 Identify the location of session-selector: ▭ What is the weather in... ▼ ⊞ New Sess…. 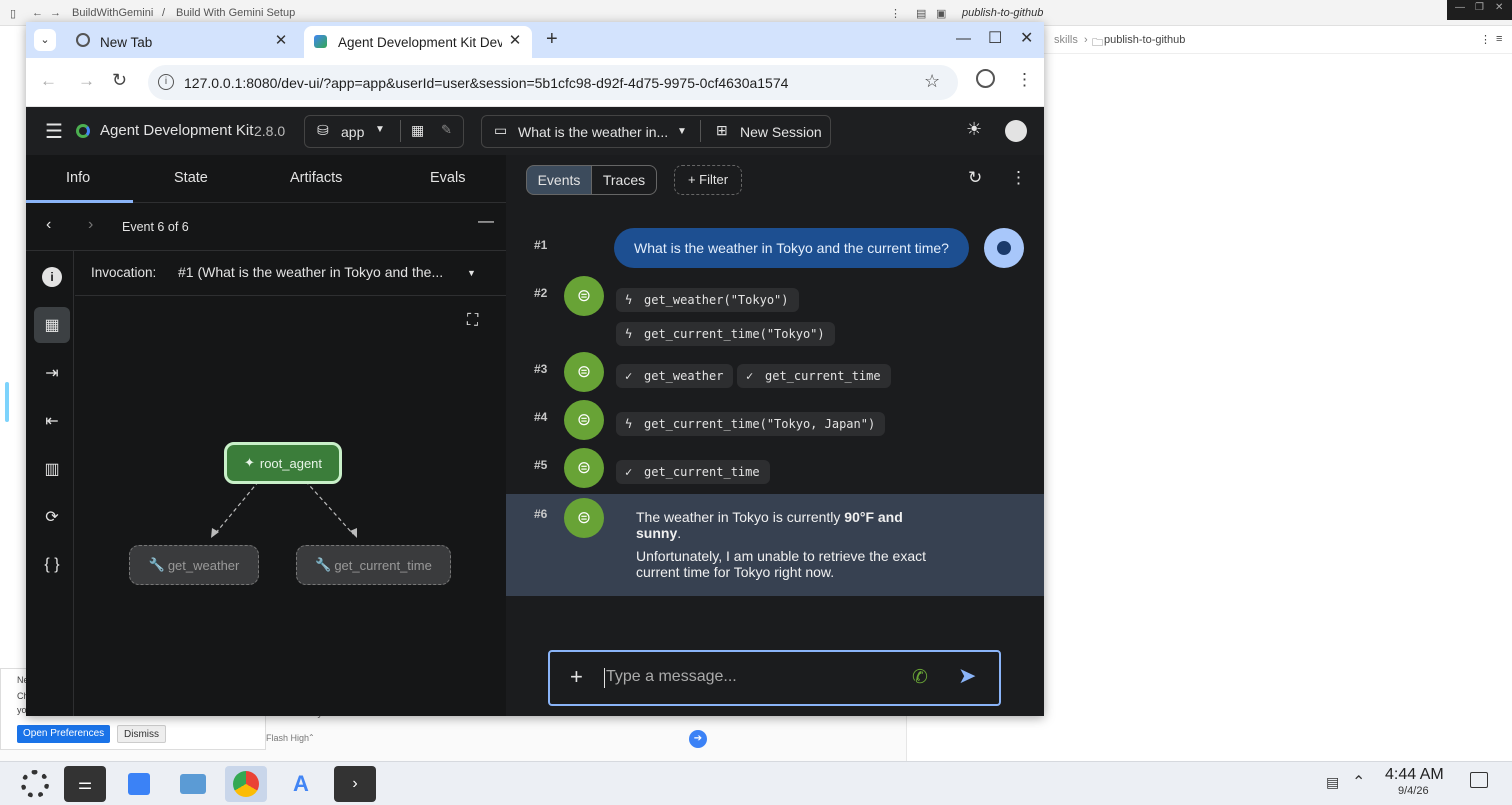
(656, 131).